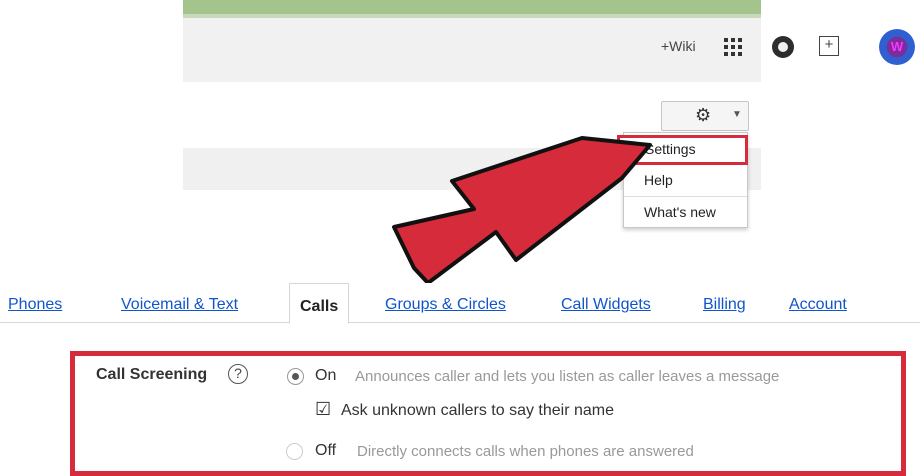  Describe the element at coordinates (818, 305) in the screenshot. I see `tab-account: Account` at that location.